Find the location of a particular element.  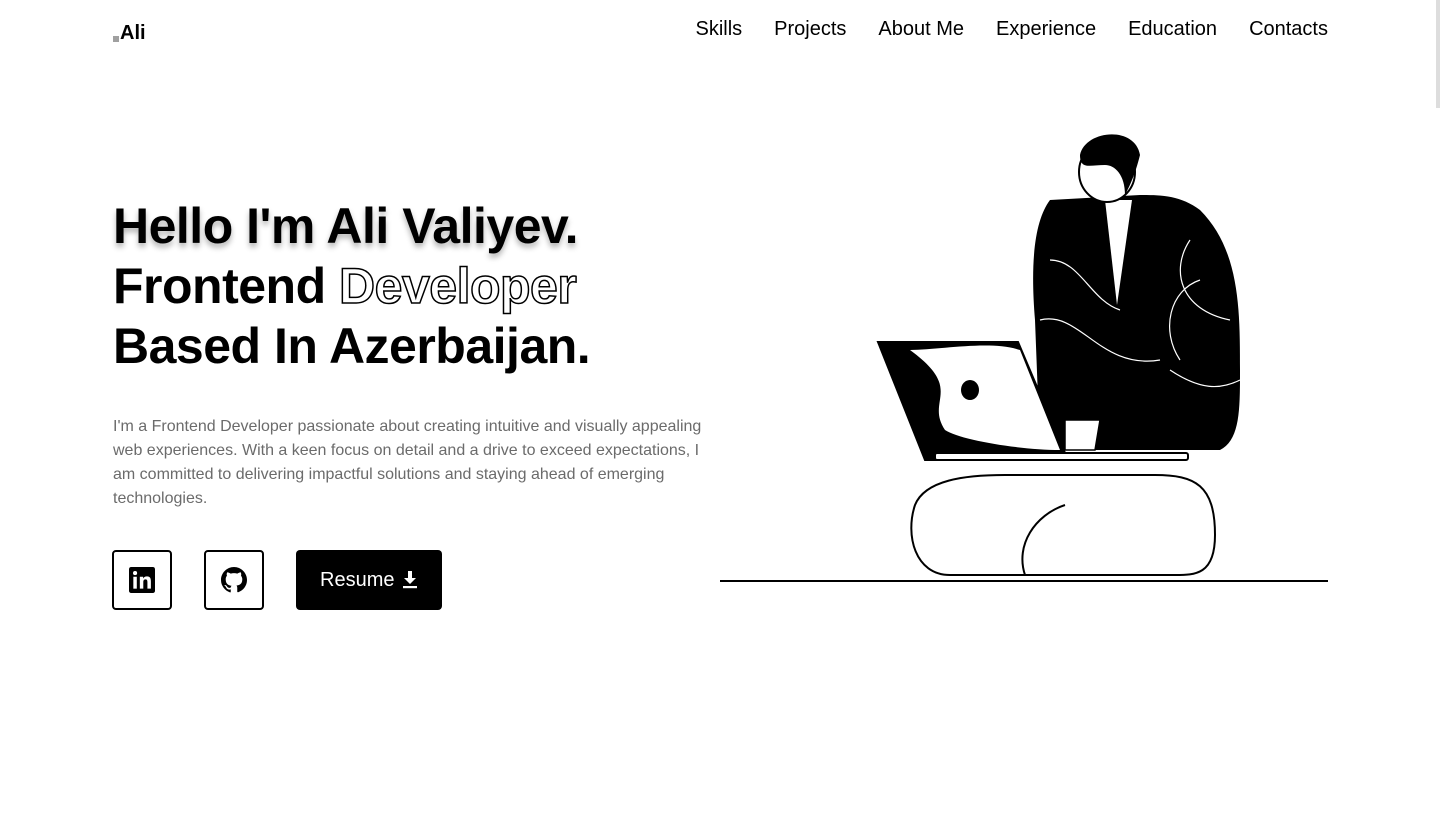

scrollbar is located at coordinates (1438, 54).